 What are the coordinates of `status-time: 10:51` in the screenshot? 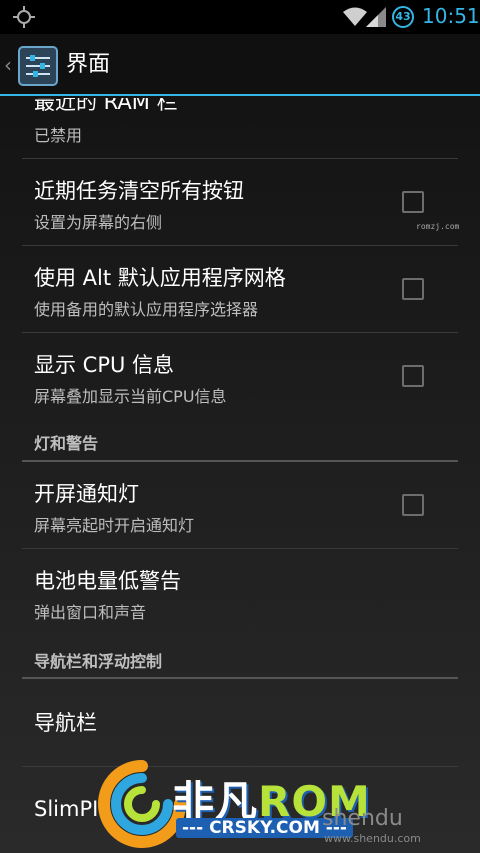 It's located at (451, 16).